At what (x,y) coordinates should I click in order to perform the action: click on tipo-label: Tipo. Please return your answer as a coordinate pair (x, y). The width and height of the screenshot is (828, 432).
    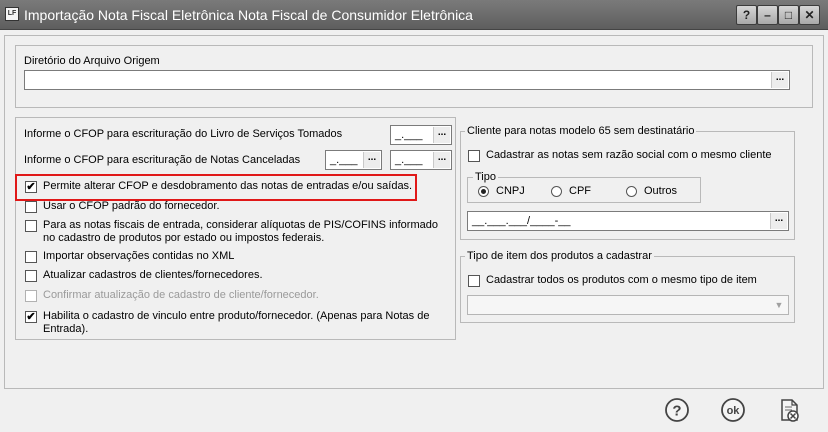
    Looking at the image, I should click on (485, 177).